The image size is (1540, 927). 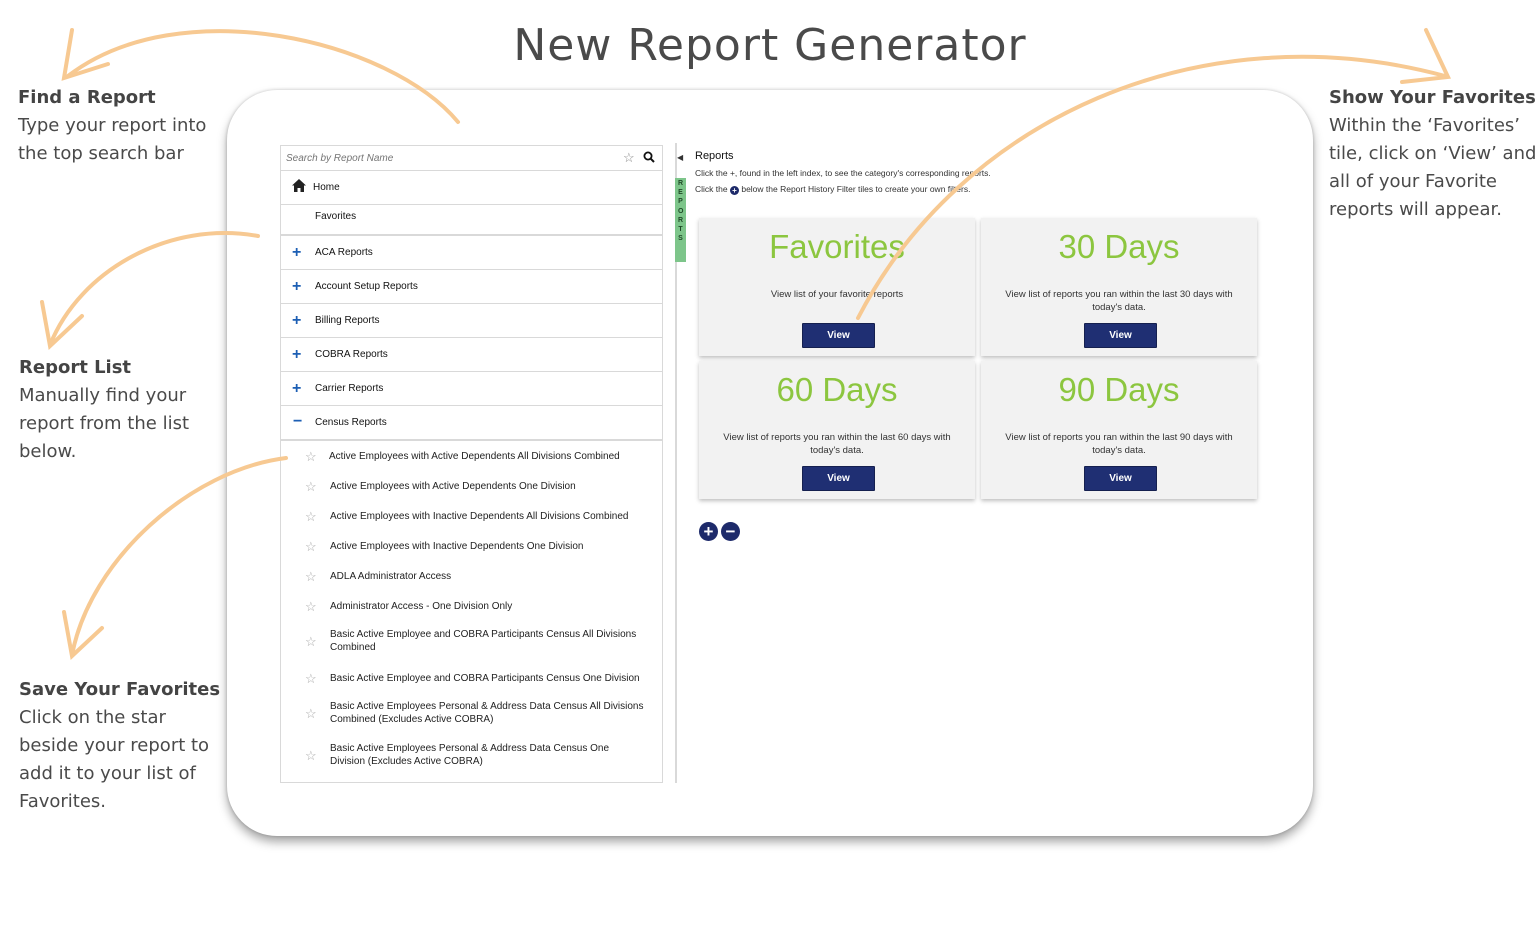 I want to click on note-line: Manually find your, so click(x=103, y=395).